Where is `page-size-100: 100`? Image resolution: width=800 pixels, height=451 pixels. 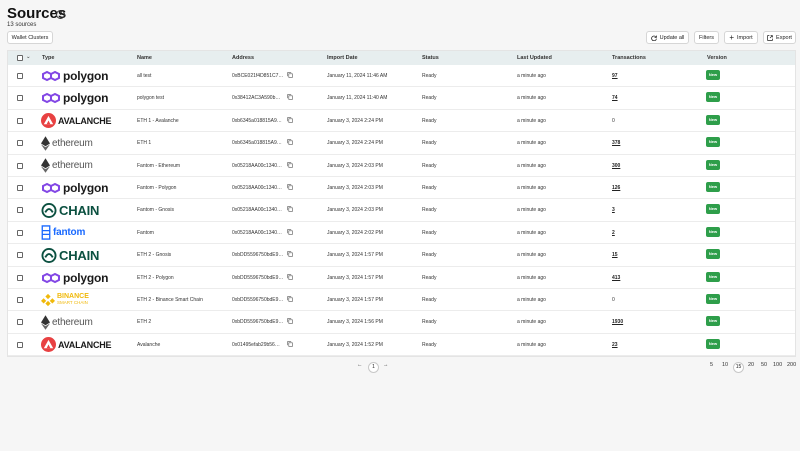 page-size-100: 100 is located at coordinates (777, 365).